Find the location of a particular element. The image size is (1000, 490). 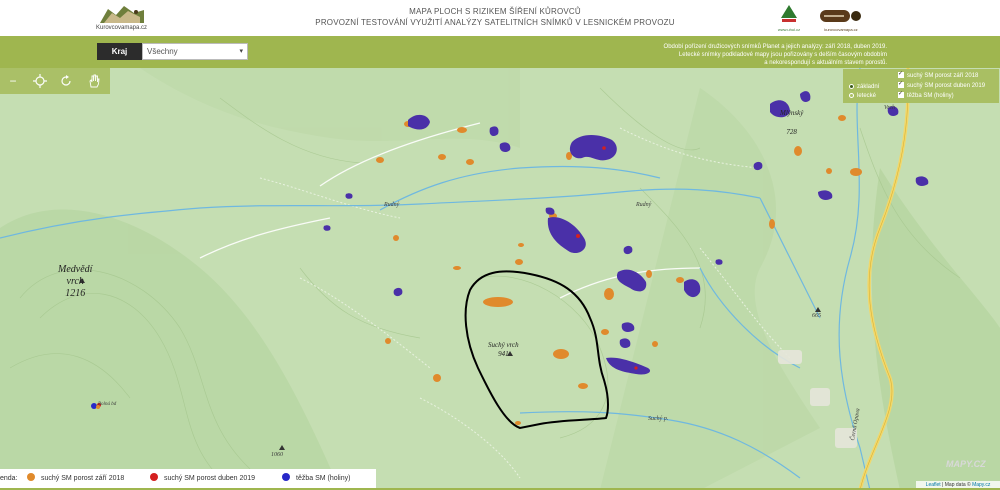

overlay-clearcut-label: těžba SM (holiny) is located at coordinates (930, 96).